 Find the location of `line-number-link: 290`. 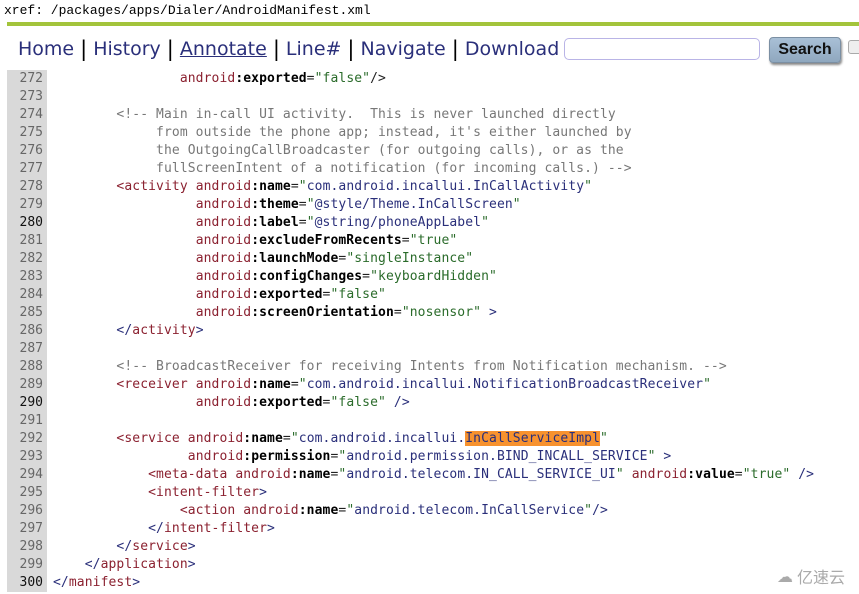

line-number-link: 290 is located at coordinates (27, 403).